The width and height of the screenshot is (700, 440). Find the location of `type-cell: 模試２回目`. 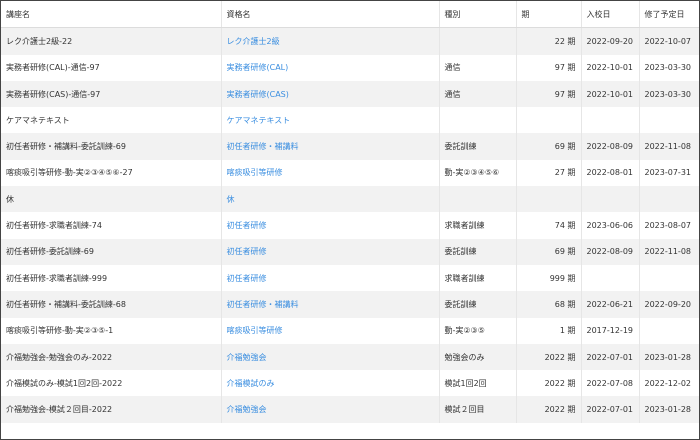

type-cell: 模試２回目 is located at coordinates (477, 409).